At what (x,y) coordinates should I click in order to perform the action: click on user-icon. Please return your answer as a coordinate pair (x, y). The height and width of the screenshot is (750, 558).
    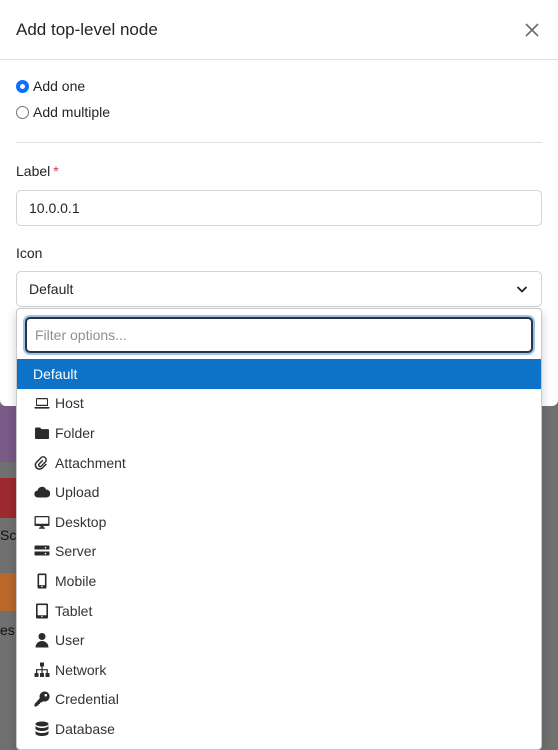
    Looking at the image, I should click on (42, 640).